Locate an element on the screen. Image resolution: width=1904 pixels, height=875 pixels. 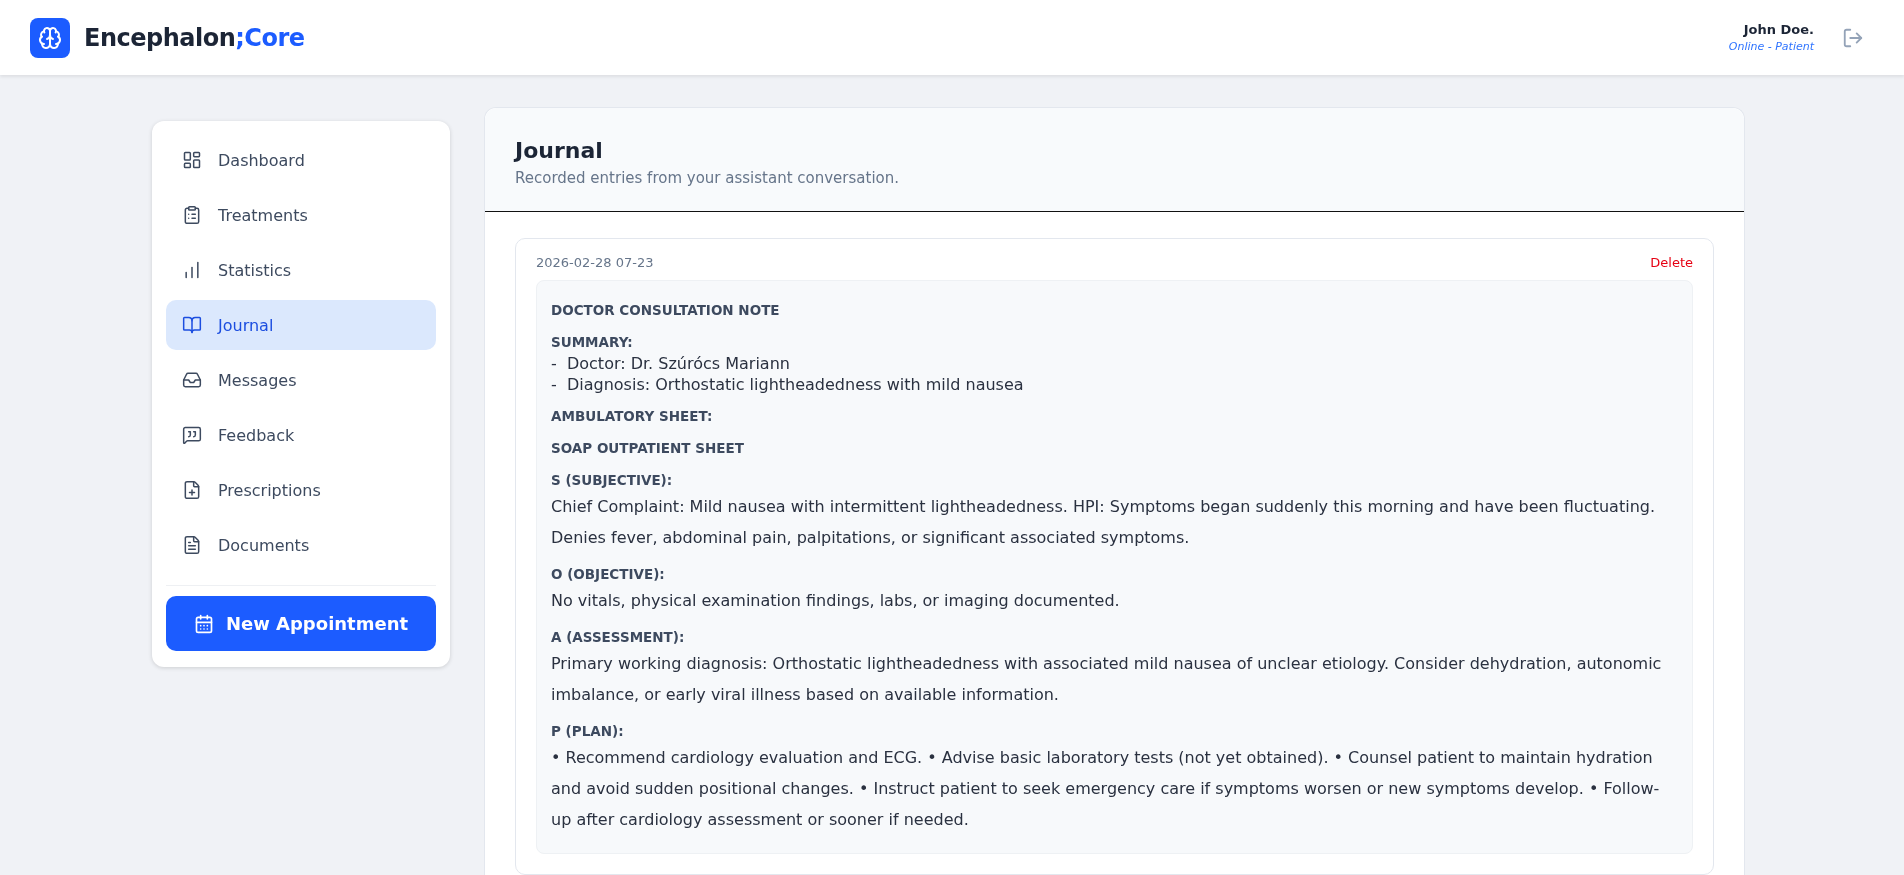
entry-date: 2026-02-28 07-23 is located at coordinates (595, 262).